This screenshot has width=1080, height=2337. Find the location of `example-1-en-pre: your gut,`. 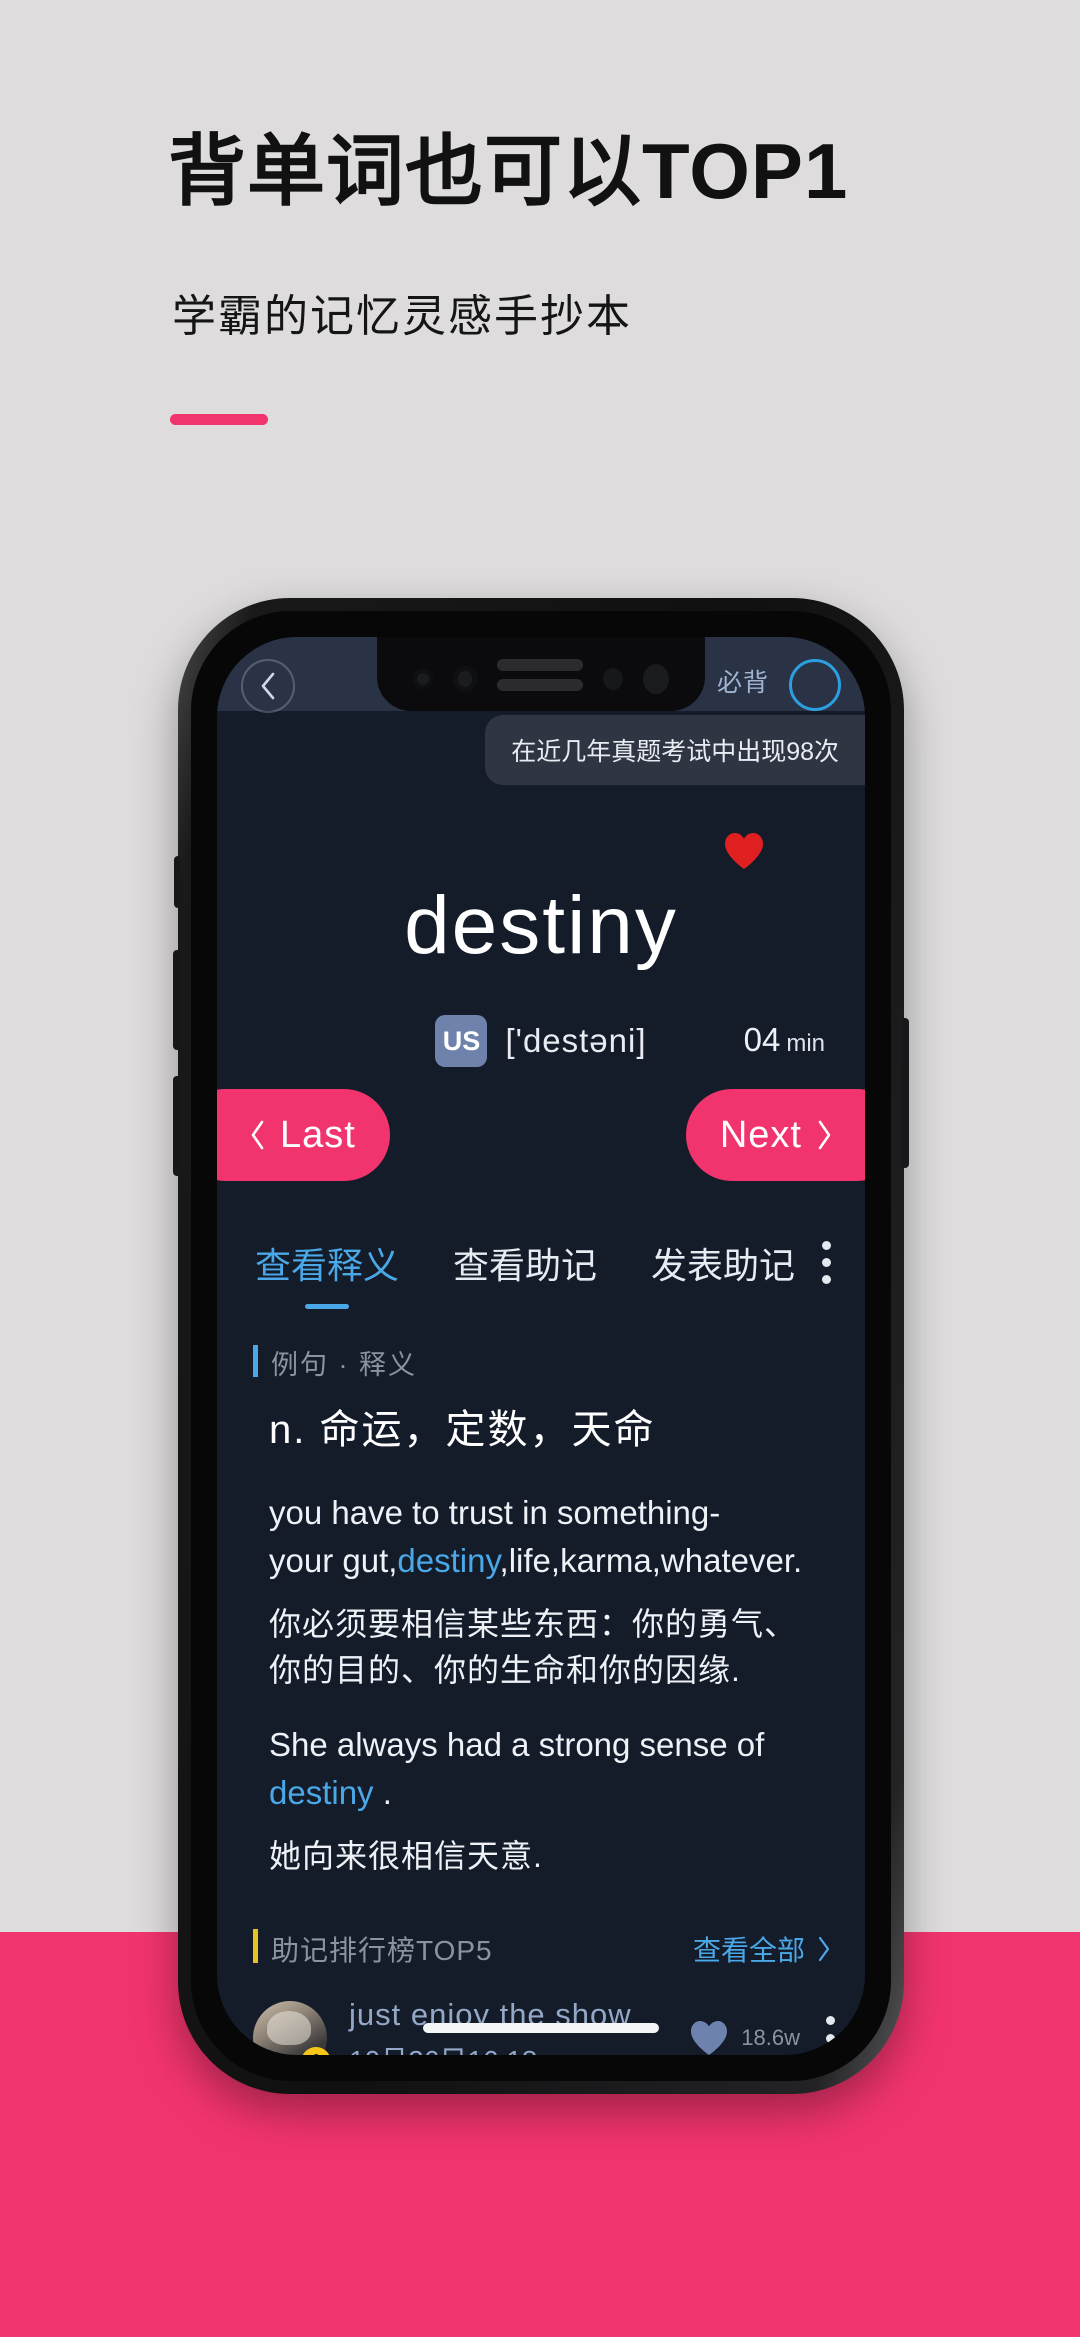

example-1-en-pre: your gut, is located at coordinates (333, 1560).